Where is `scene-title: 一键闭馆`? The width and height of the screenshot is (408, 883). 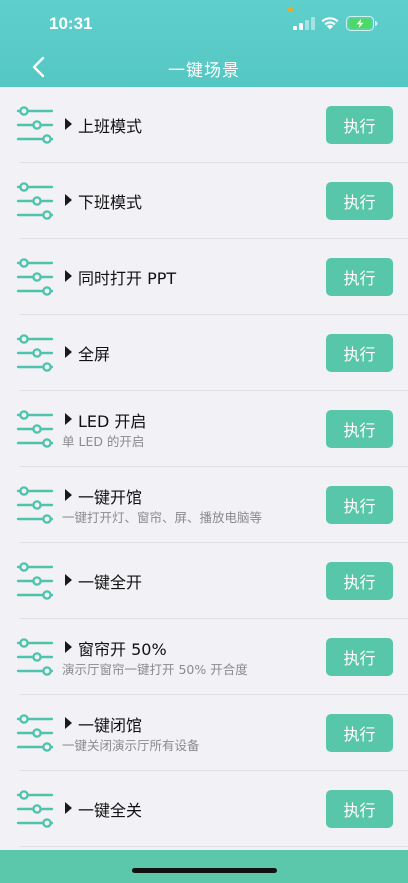
scene-title: 一键闭馆 is located at coordinates (110, 725).